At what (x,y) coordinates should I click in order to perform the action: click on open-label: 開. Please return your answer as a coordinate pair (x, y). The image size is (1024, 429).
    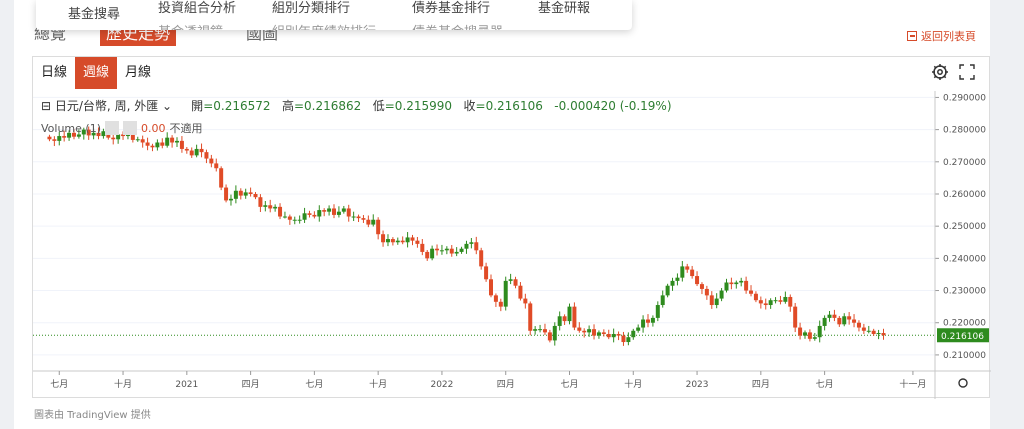
    Looking at the image, I should click on (197, 106).